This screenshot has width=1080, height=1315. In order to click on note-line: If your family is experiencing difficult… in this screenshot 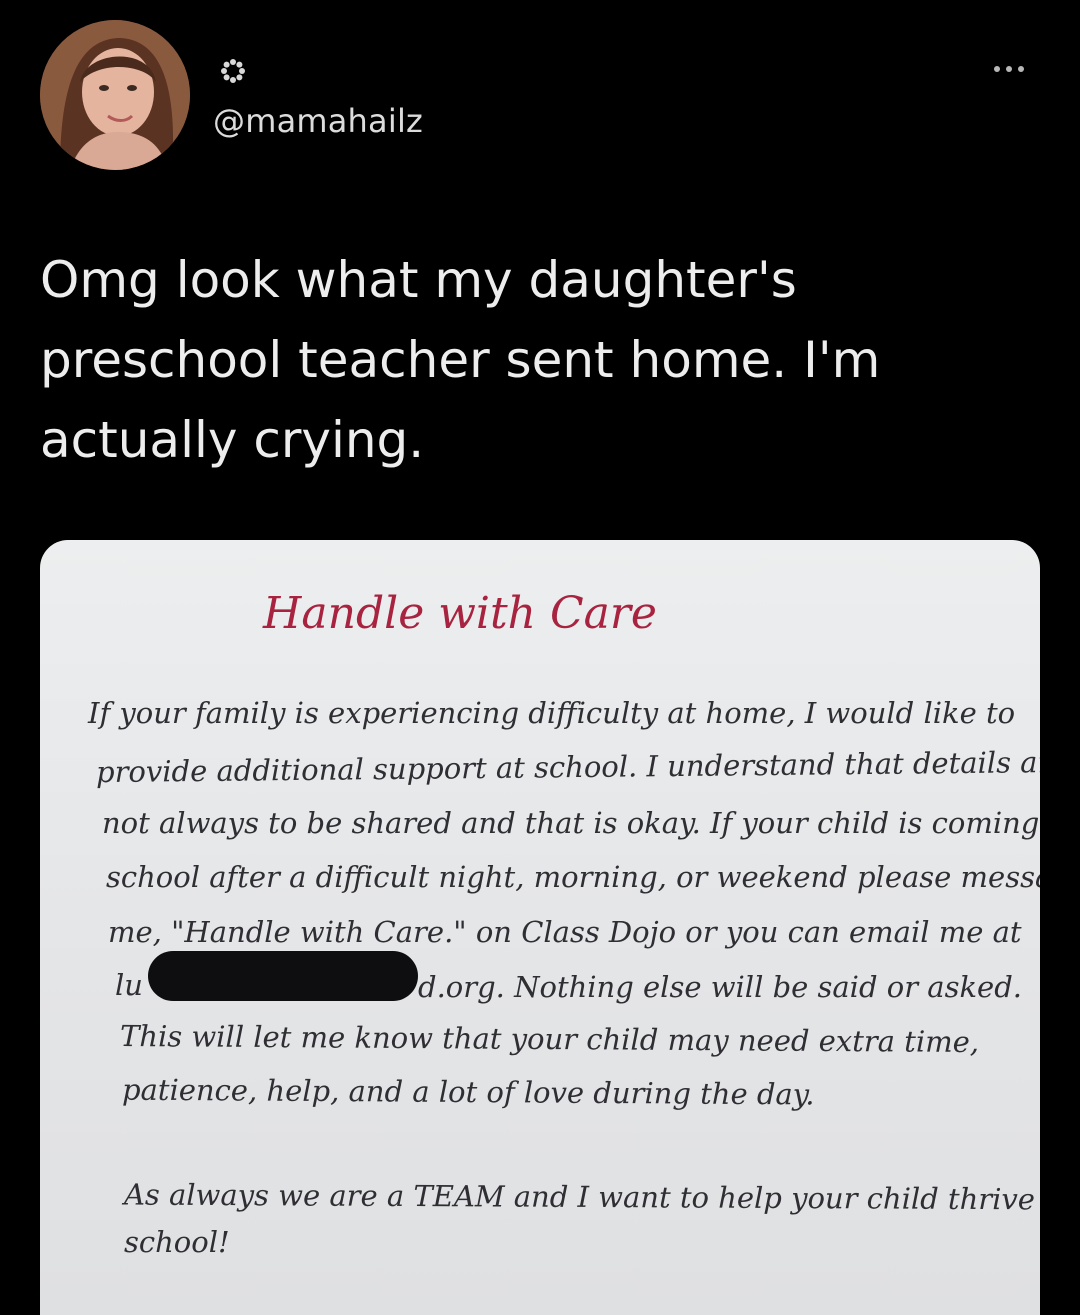, I will do `click(552, 713)`.